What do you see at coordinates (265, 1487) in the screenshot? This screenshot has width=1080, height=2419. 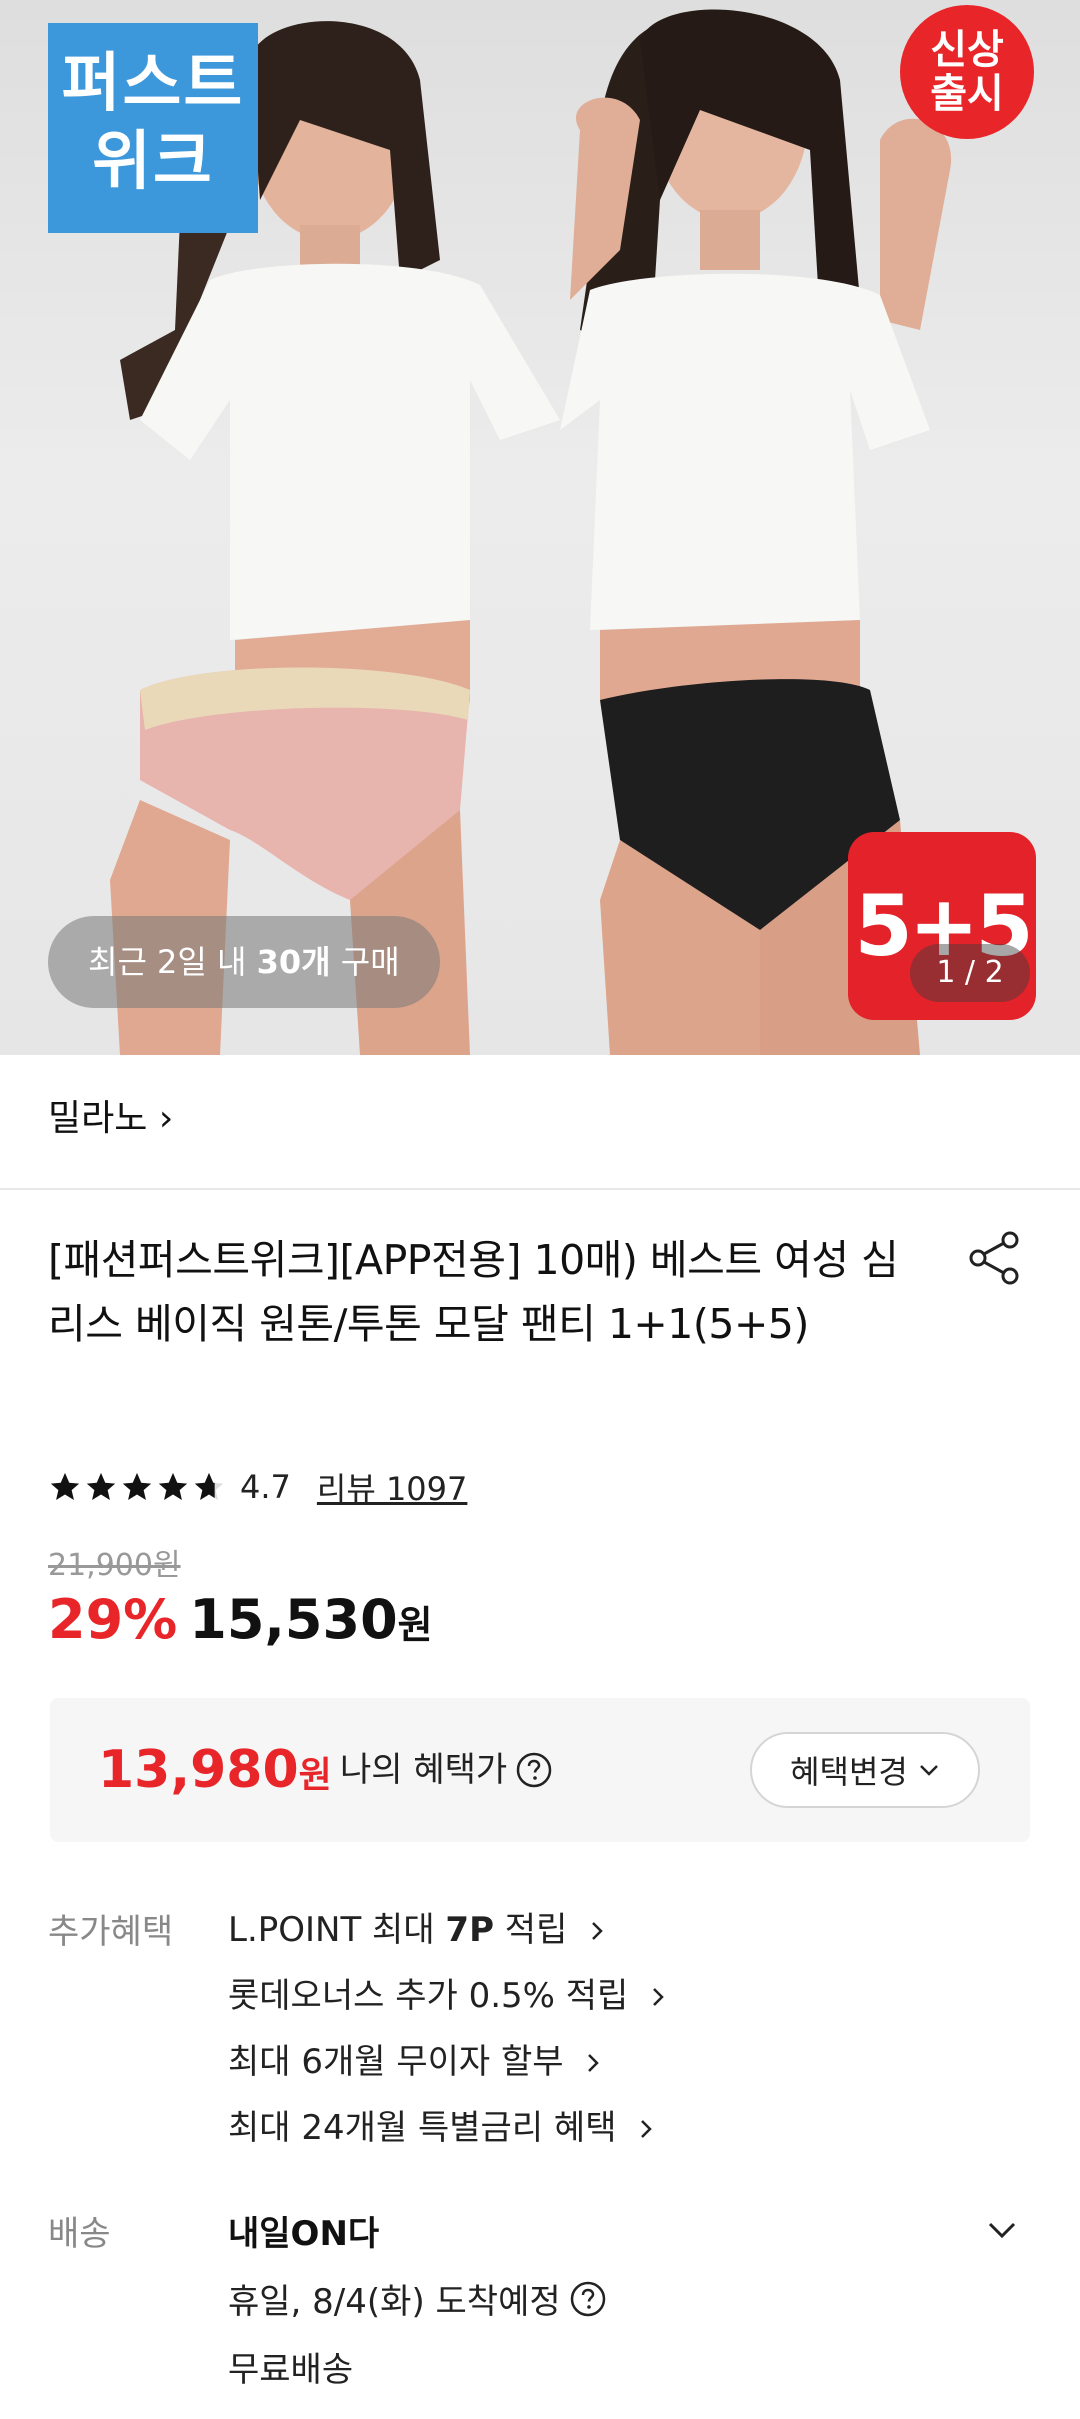 I see `rating-value: 4.7` at bounding box center [265, 1487].